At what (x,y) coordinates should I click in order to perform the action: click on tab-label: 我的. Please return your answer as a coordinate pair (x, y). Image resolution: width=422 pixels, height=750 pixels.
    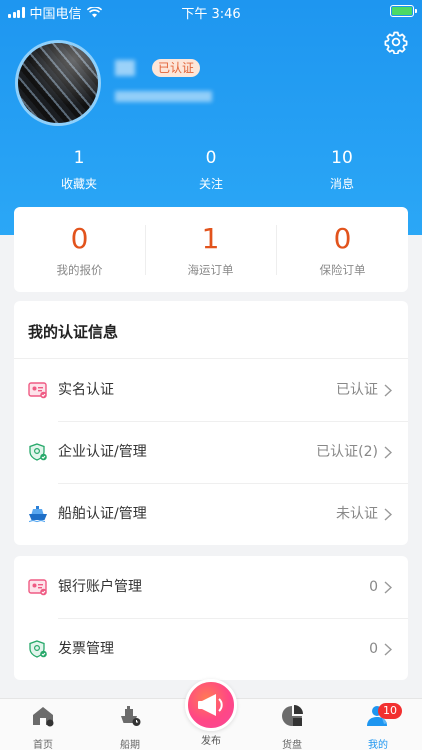
    Looking at the image, I should click on (378, 745).